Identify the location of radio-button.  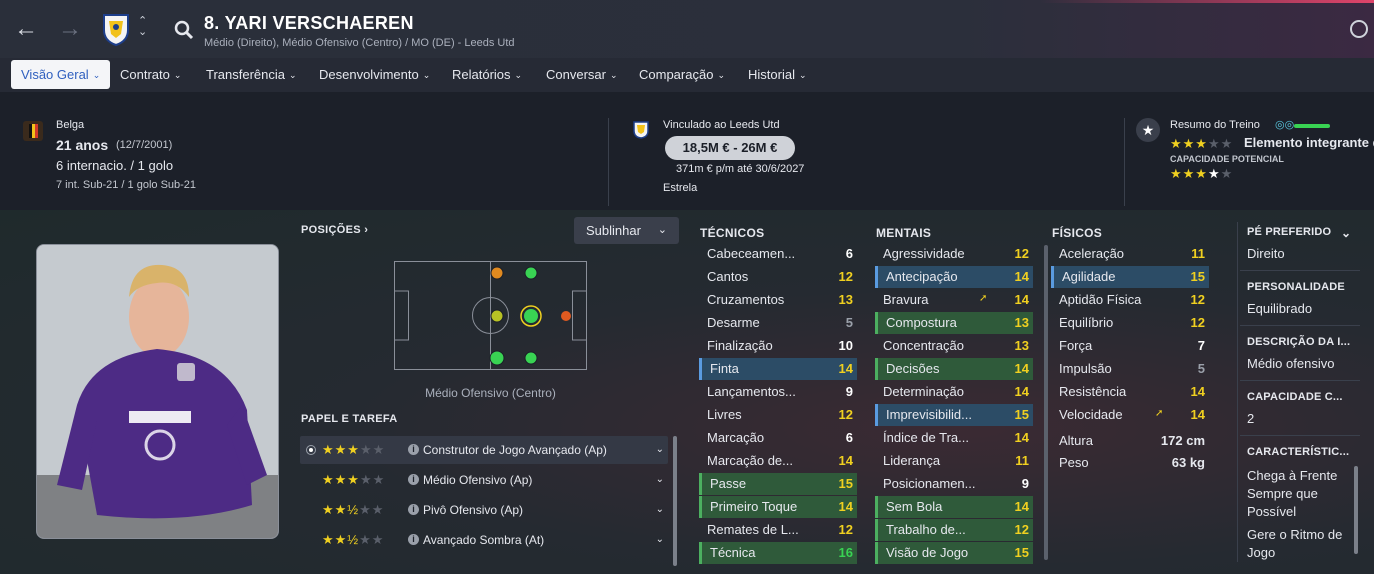
(311, 450).